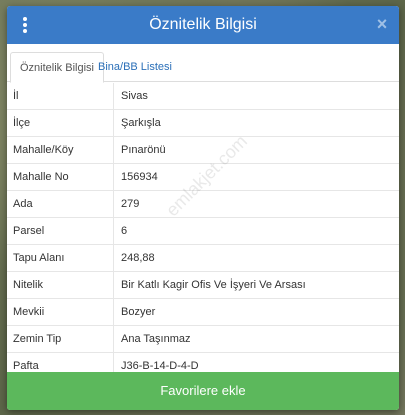 This screenshot has width=405, height=415. Describe the element at coordinates (213, 285) in the screenshot. I see `attribute-value: Bir Katlı Kagir Ofis Ve İşyeri Ve Arsası` at that location.